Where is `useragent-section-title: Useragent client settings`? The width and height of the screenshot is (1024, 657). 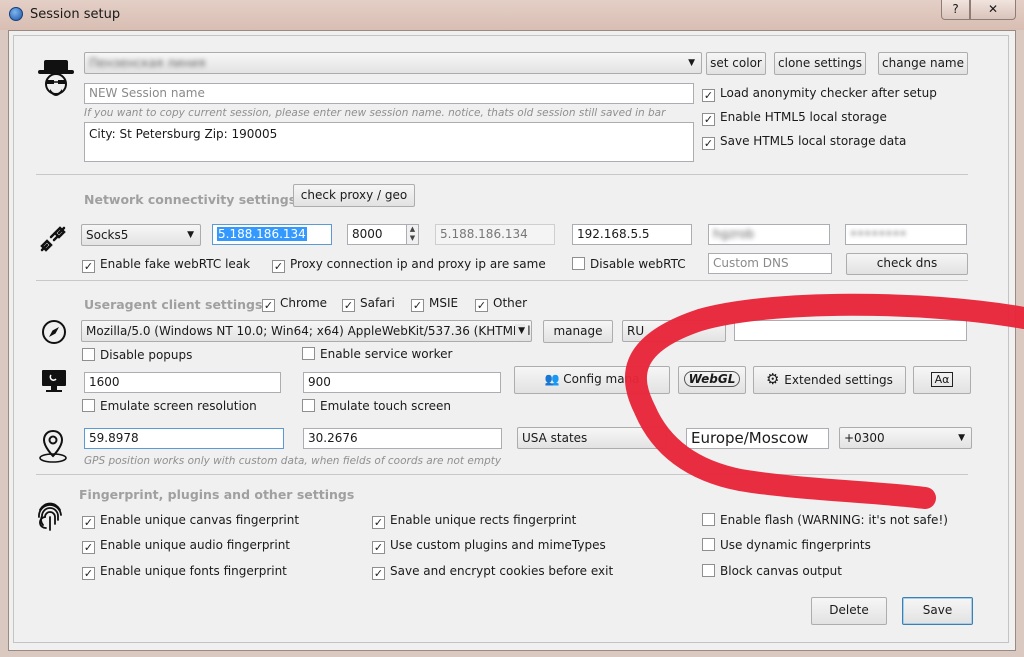
useragent-section-title: Useragent client settings is located at coordinates (173, 304).